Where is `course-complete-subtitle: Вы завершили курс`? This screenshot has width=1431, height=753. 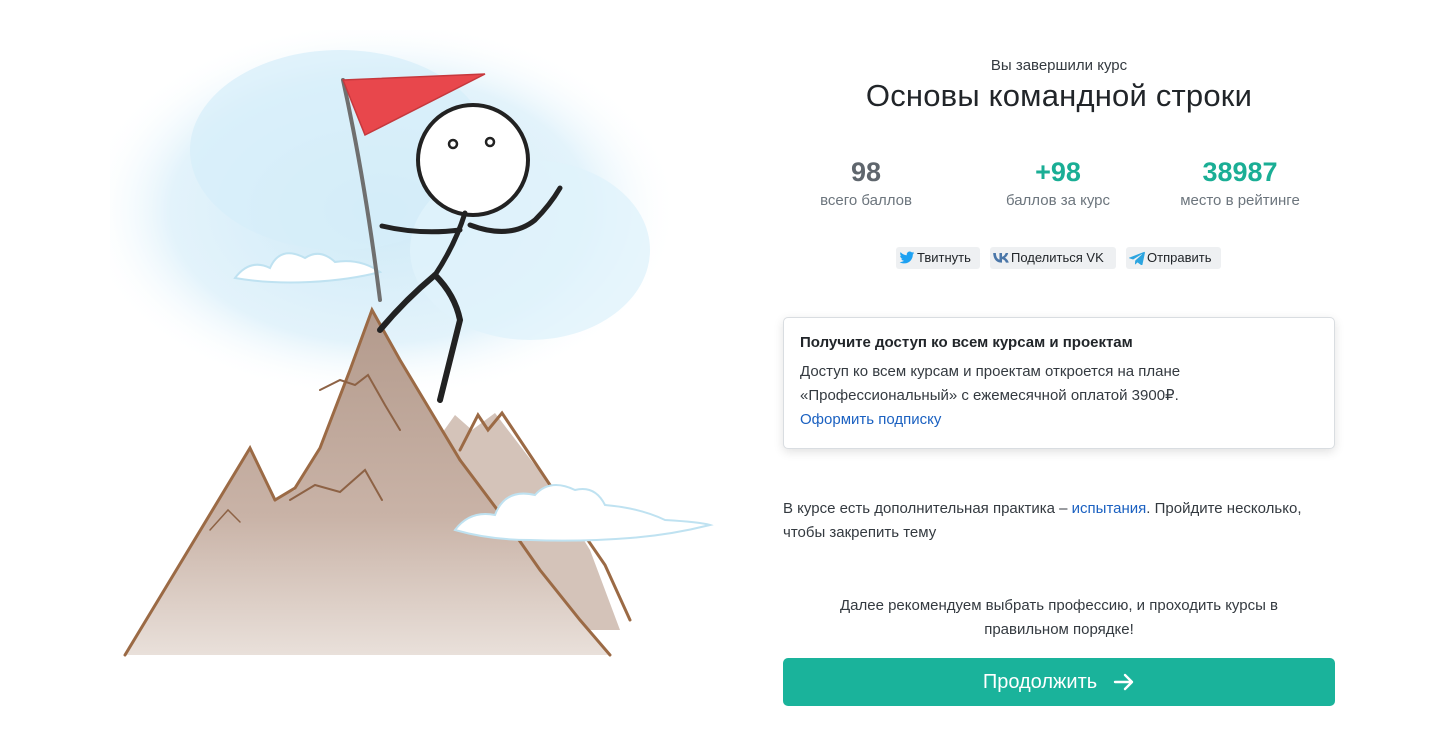
course-complete-subtitle: Вы завершили курс is located at coordinates (1059, 65).